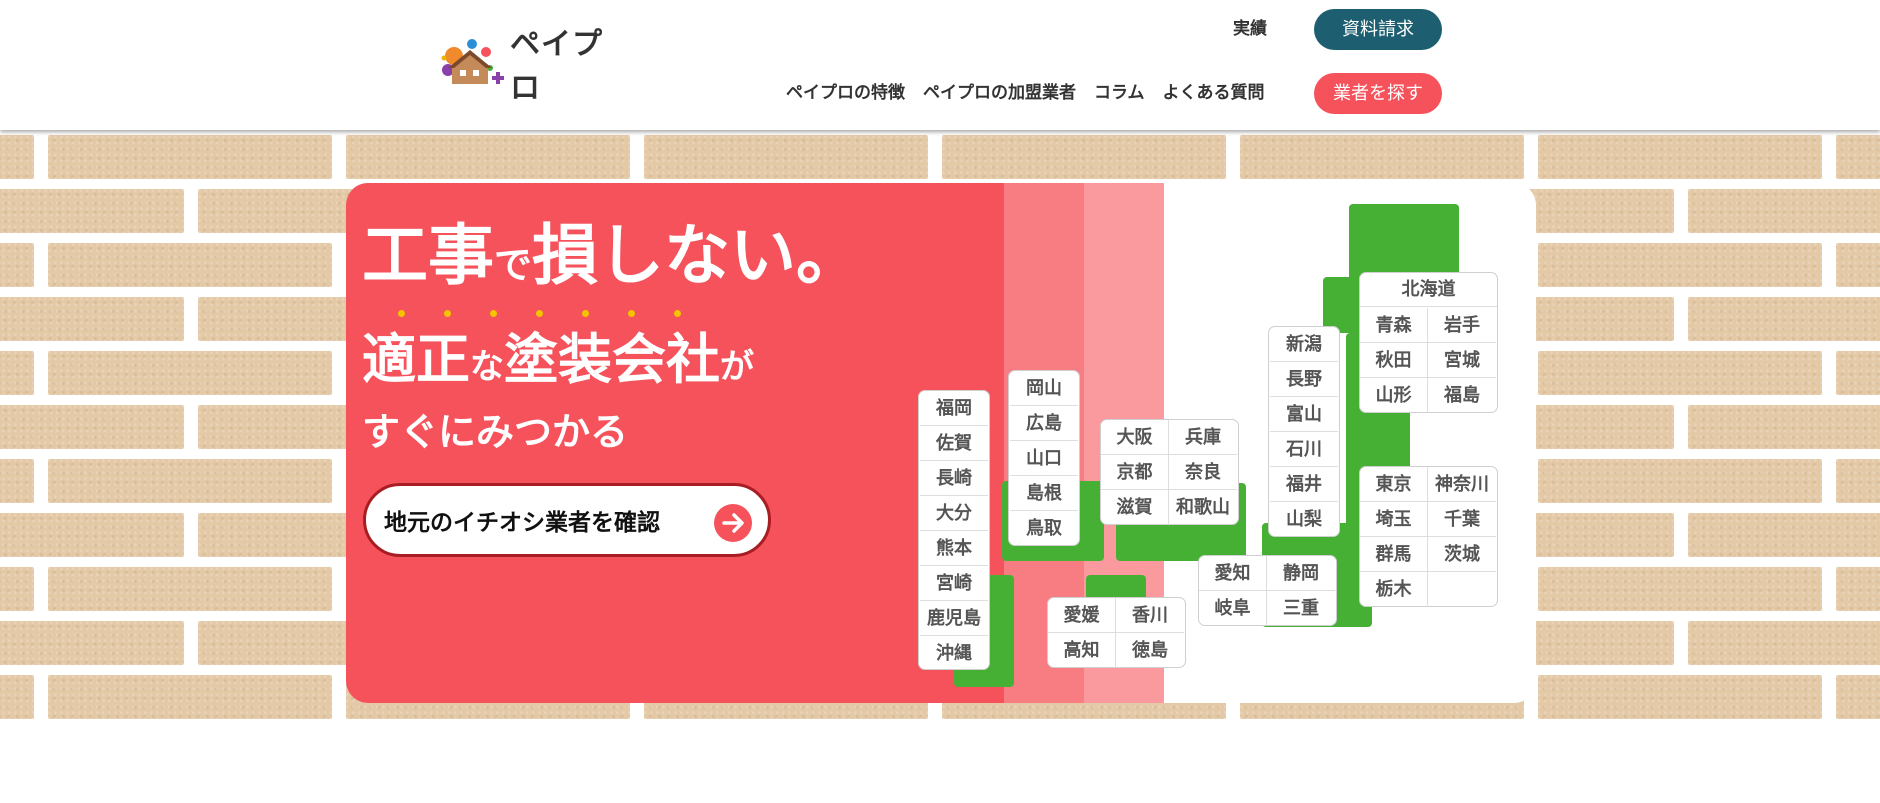 This screenshot has height=803, width=1880. I want to click on site-logo: ペイプロ, so click(535, 66).